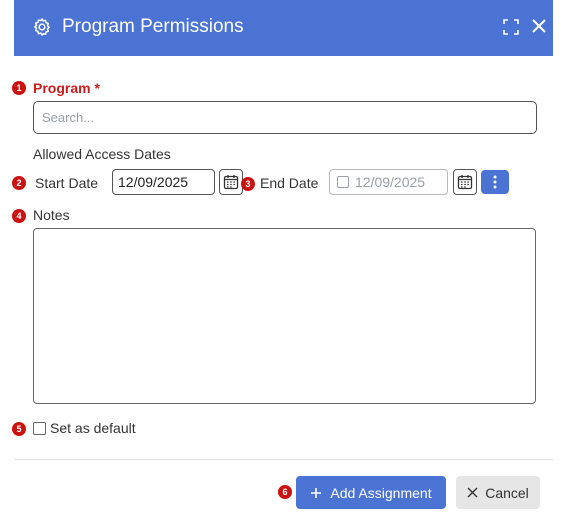 The image size is (563, 516). I want to click on end-date-calendar-button, so click(465, 182).